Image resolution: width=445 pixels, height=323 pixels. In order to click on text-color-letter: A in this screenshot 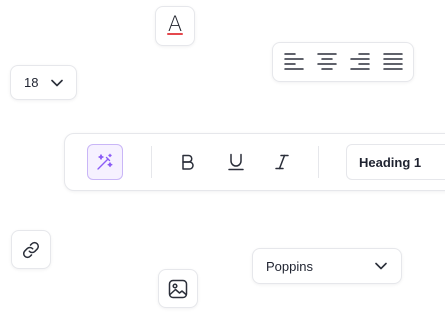, I will do `click(175, 23)`.